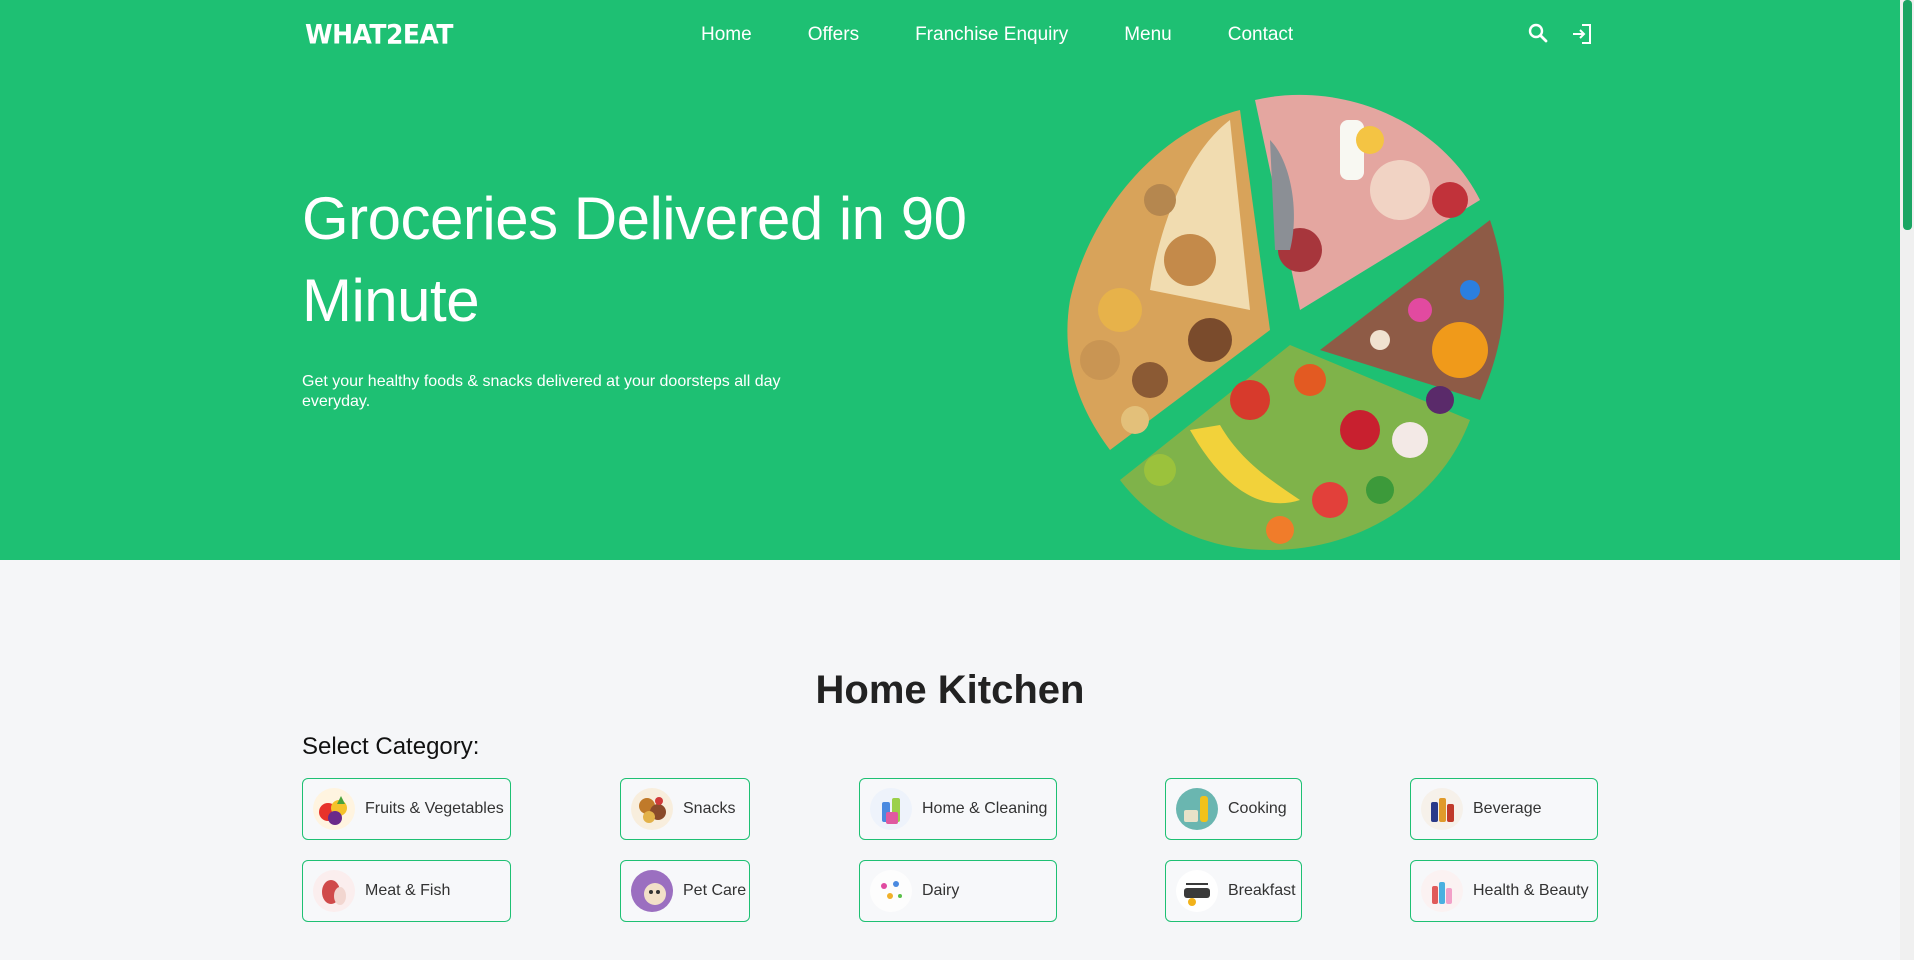 The width and height of the screenshot is (1914, 960). I want to click on brand-logo: WHAT2EAT, so click(379, 34).